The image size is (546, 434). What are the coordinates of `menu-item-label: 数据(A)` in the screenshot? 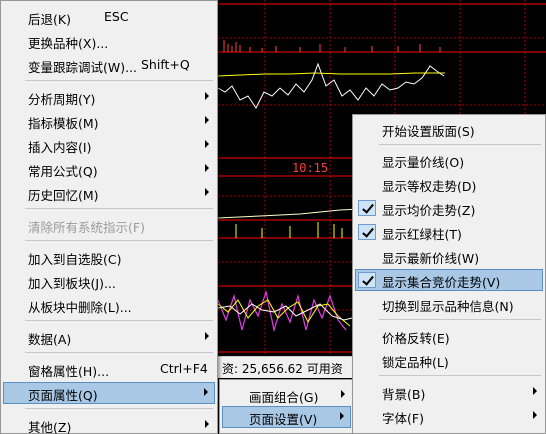 It's located at (50, 339).